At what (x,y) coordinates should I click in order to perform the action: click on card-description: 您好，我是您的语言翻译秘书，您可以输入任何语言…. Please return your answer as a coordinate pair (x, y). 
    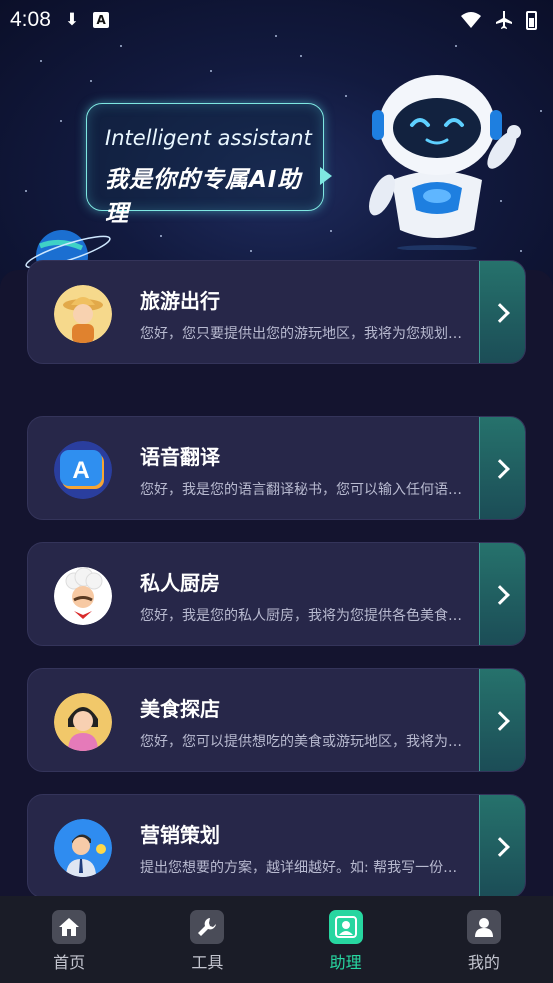
    Looking at the image, I should click on (305, 490).